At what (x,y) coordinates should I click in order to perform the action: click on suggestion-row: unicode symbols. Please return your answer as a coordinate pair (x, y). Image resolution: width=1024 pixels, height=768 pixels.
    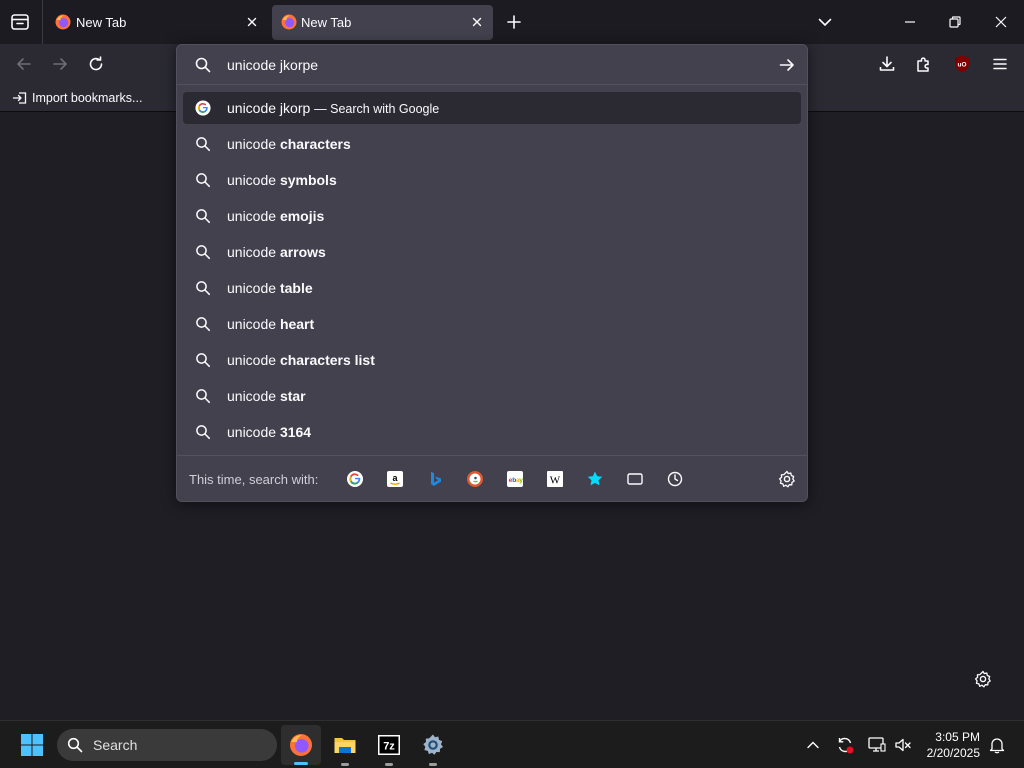
    Looking at the image, I should click on (492, 180).